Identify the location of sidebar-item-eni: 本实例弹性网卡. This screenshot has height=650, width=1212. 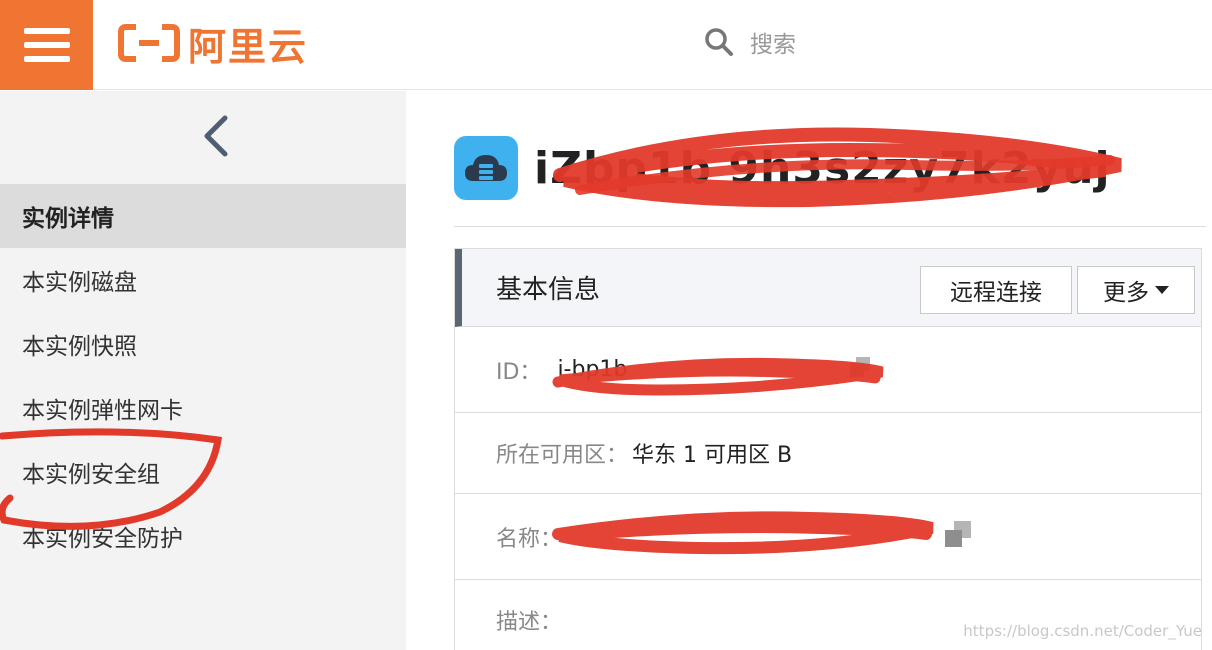
(203, 408).